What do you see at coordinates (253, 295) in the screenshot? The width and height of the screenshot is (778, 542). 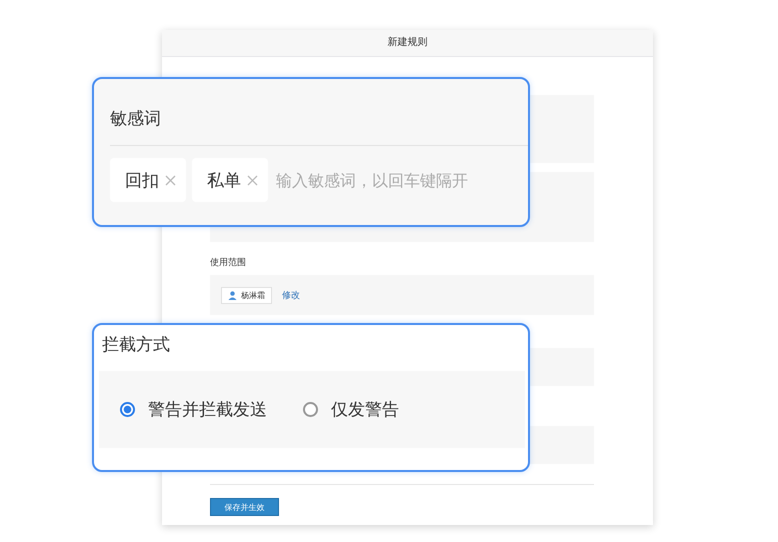 I see `user-name: 杨淋霜` at bounding box center [253, 295].